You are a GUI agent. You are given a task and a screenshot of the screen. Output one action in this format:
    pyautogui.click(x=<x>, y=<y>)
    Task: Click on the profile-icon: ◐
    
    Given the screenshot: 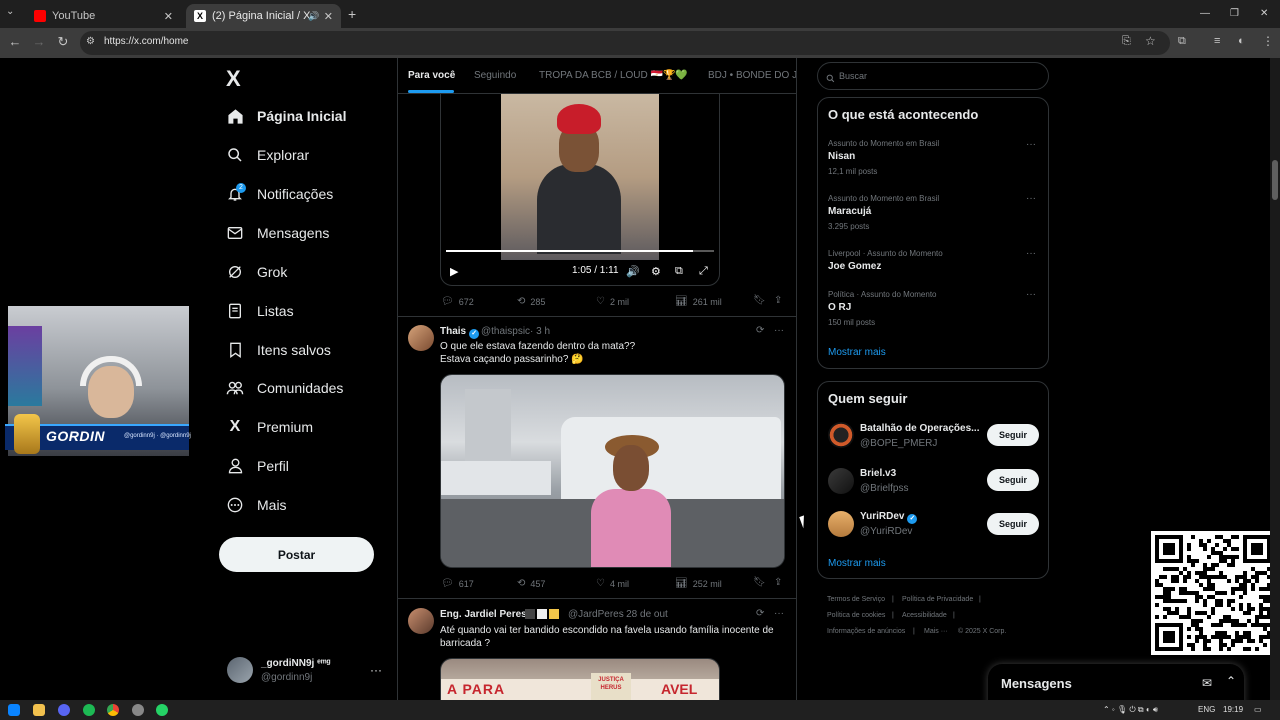 What is the action you would take?
    pyautogui.click(x=1241, y=41)
    